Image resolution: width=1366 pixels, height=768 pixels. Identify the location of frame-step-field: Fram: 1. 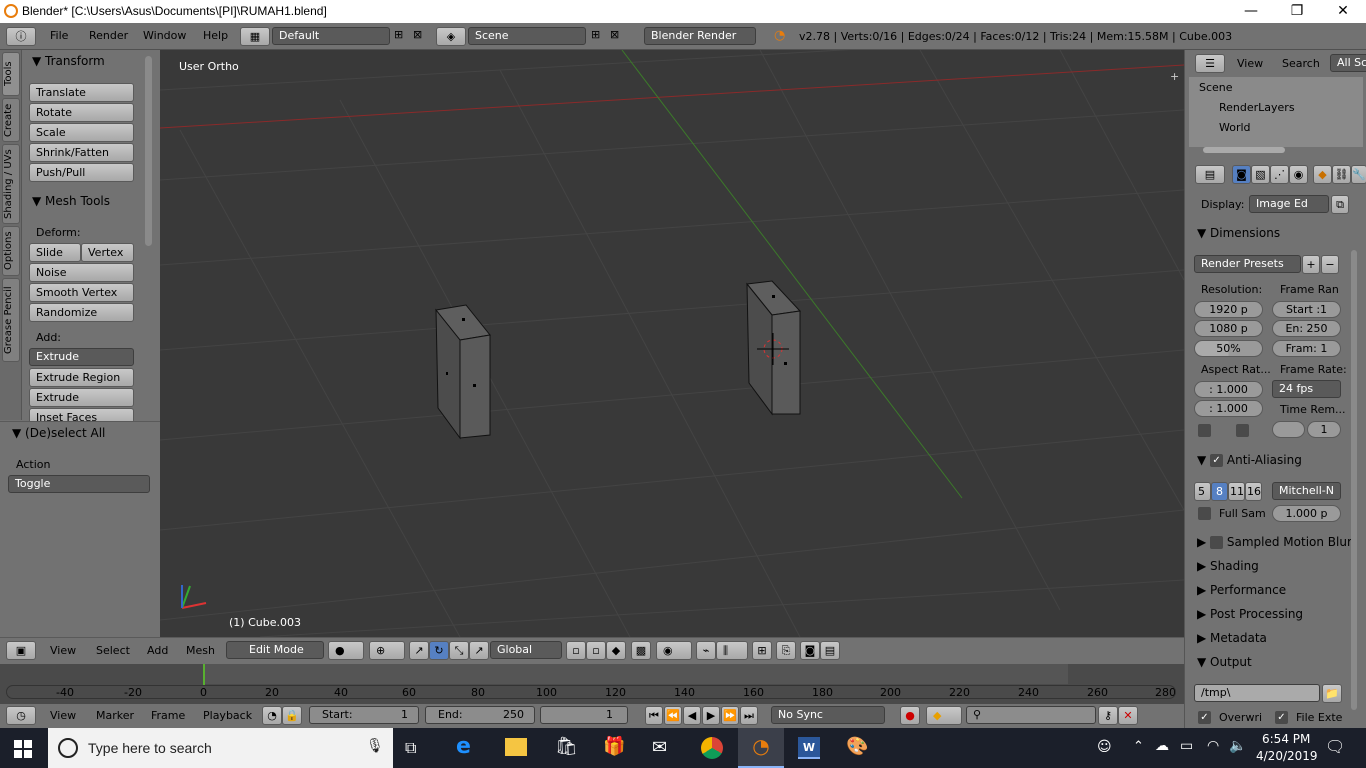
(1306, 348).